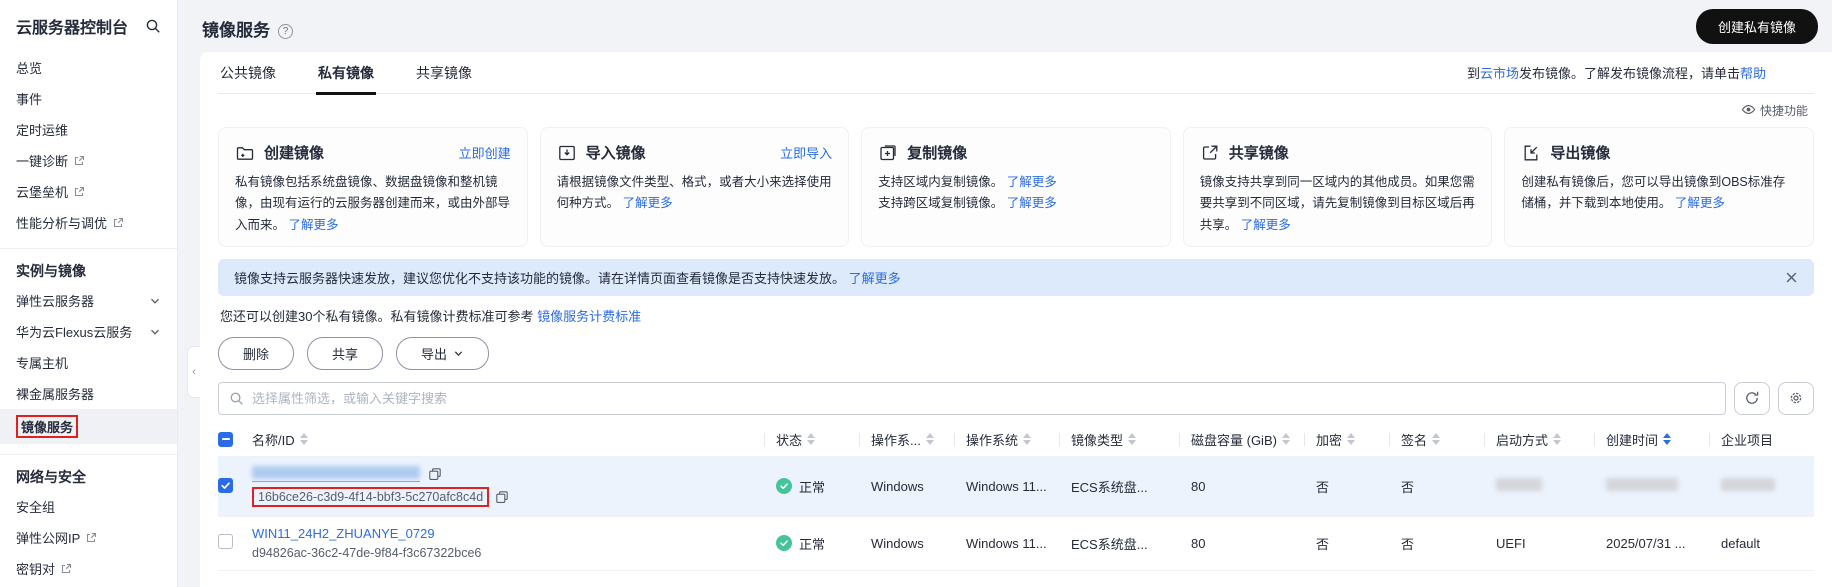 This screenshot has width=1832, height=587. What do you see at coordinates (225, 439) in the screenshot?
I see `select-all-checkbox` at bounding box center [225, 439].